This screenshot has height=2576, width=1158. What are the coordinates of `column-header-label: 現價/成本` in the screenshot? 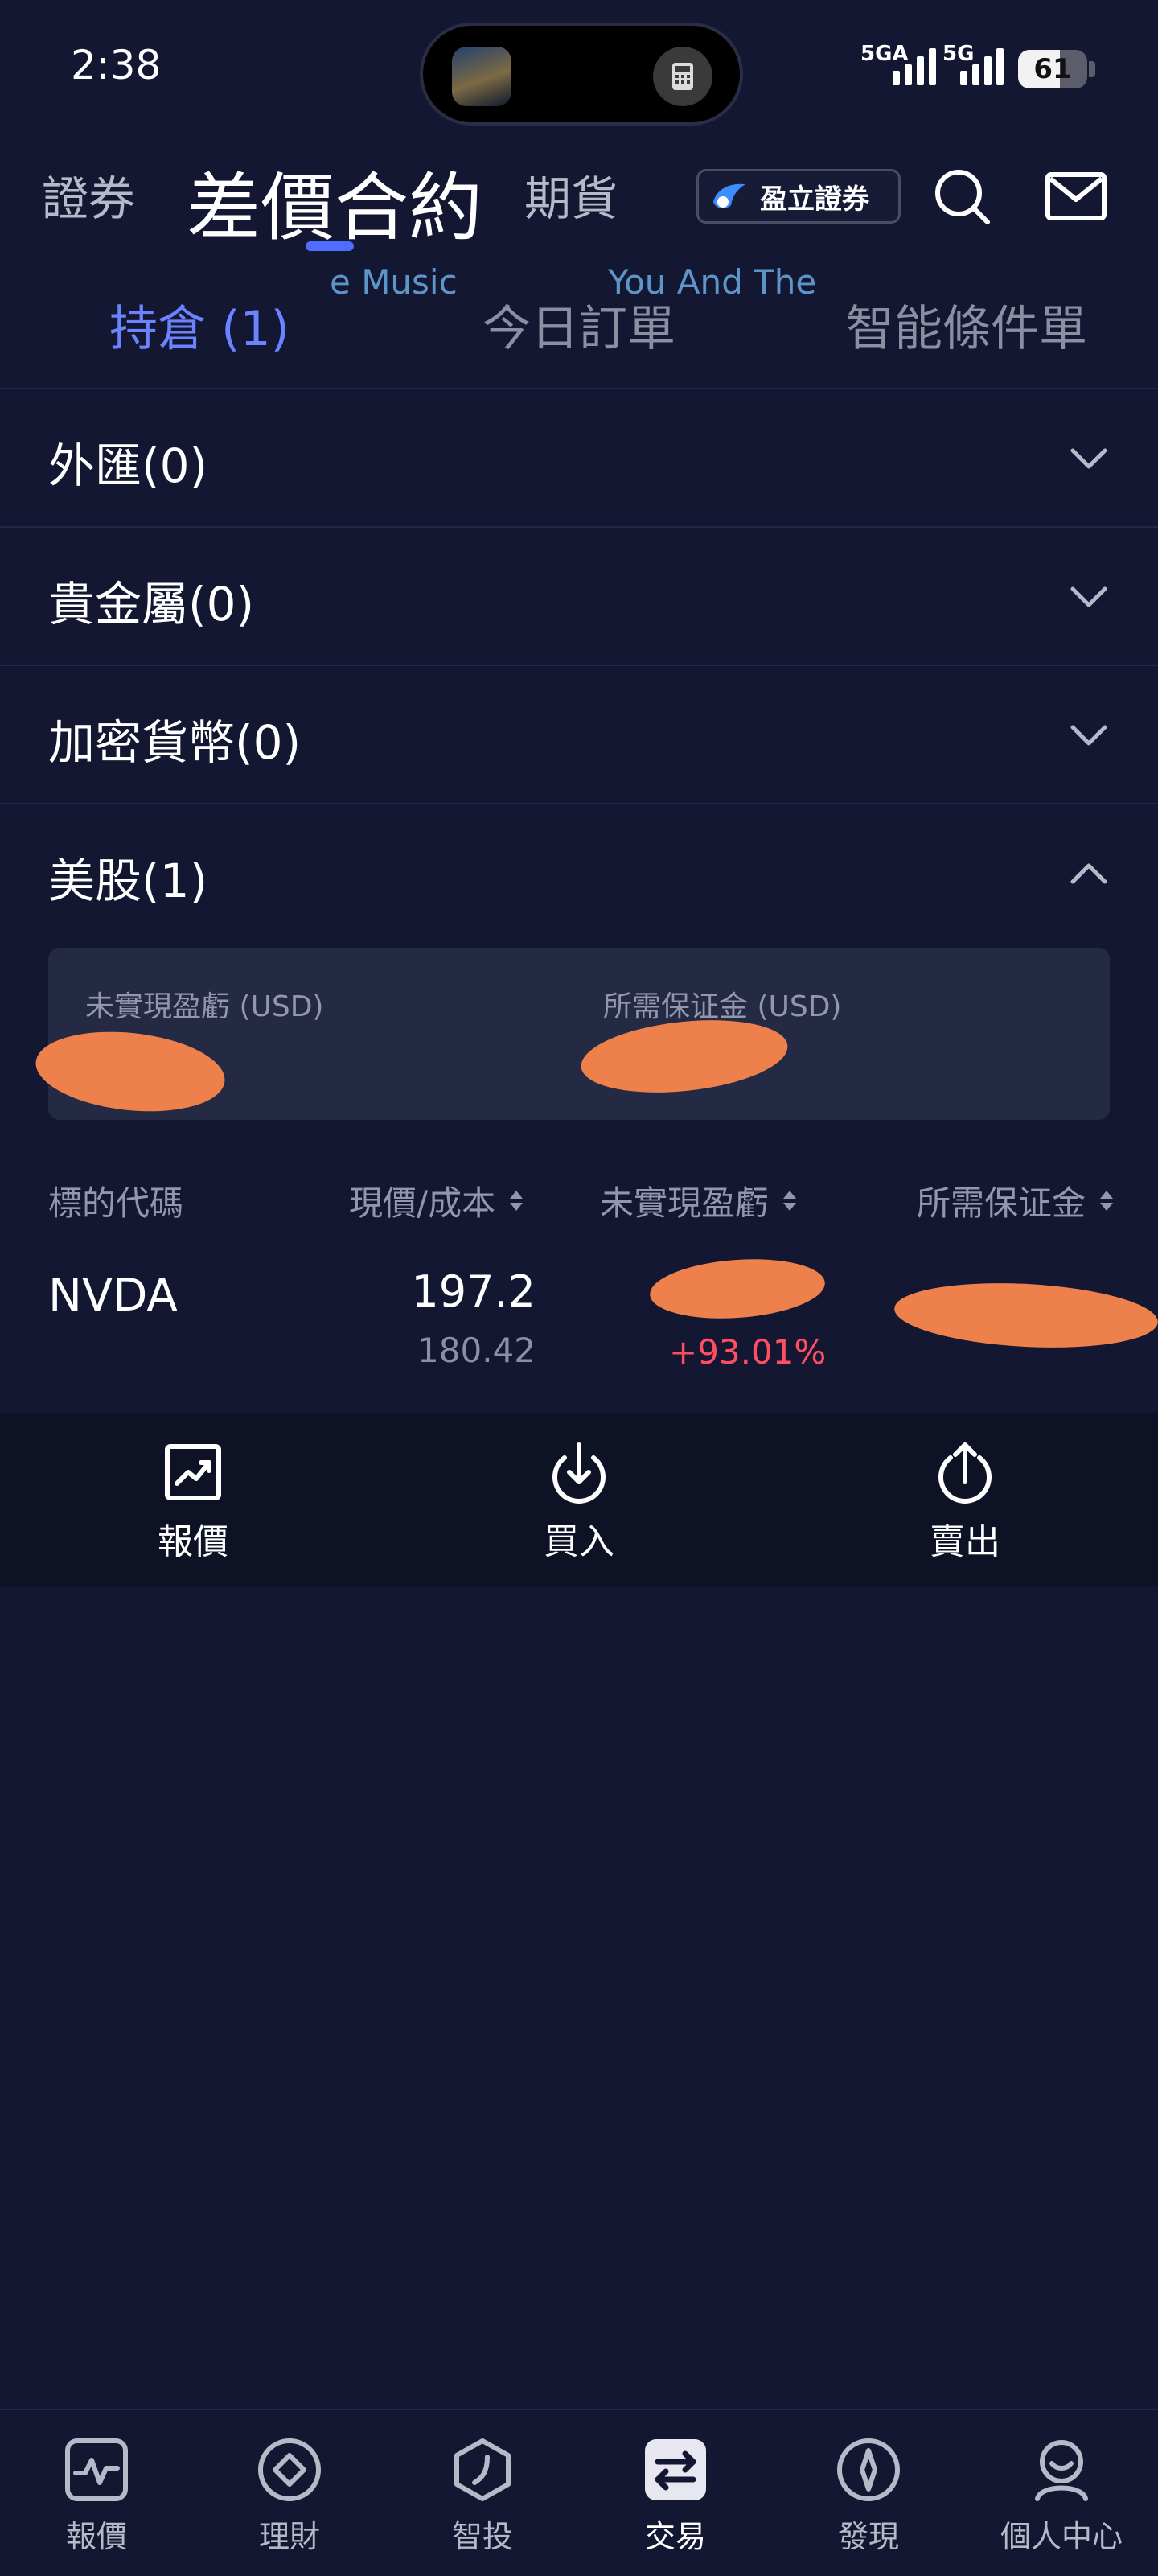 It's located at (422, 1203).